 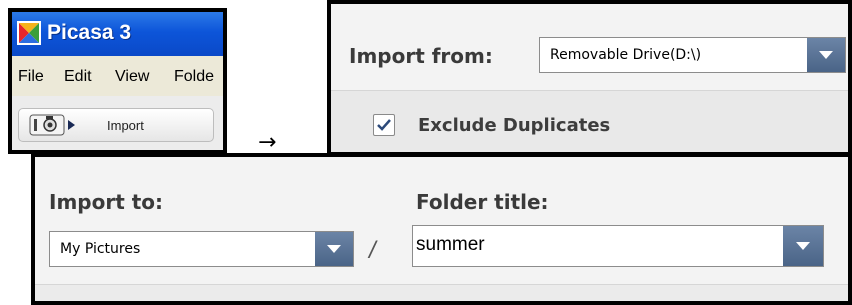 I want to click on folder-title-input: summer, so click(x=450, y=245).